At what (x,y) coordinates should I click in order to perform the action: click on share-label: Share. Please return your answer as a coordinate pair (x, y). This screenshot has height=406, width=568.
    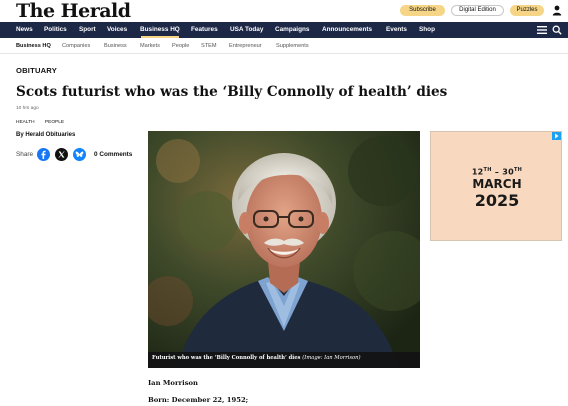
    Looking at the image, I should click on (25, 154).